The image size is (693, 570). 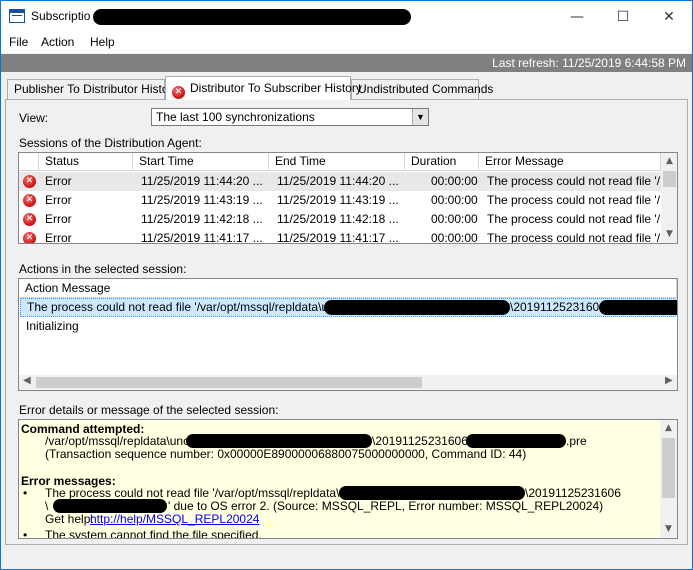 I want to click on action-message-text: Initializing, so click(x=52, y=326).